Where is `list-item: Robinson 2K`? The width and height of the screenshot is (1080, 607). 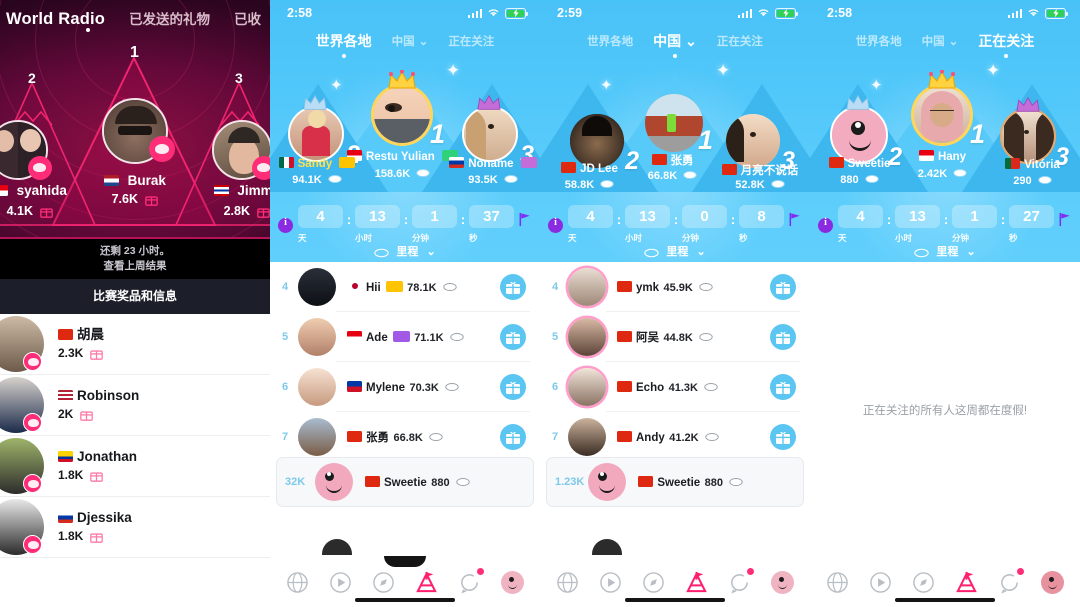
list-item: Robinson 2K is located at coordinates (135, 405).